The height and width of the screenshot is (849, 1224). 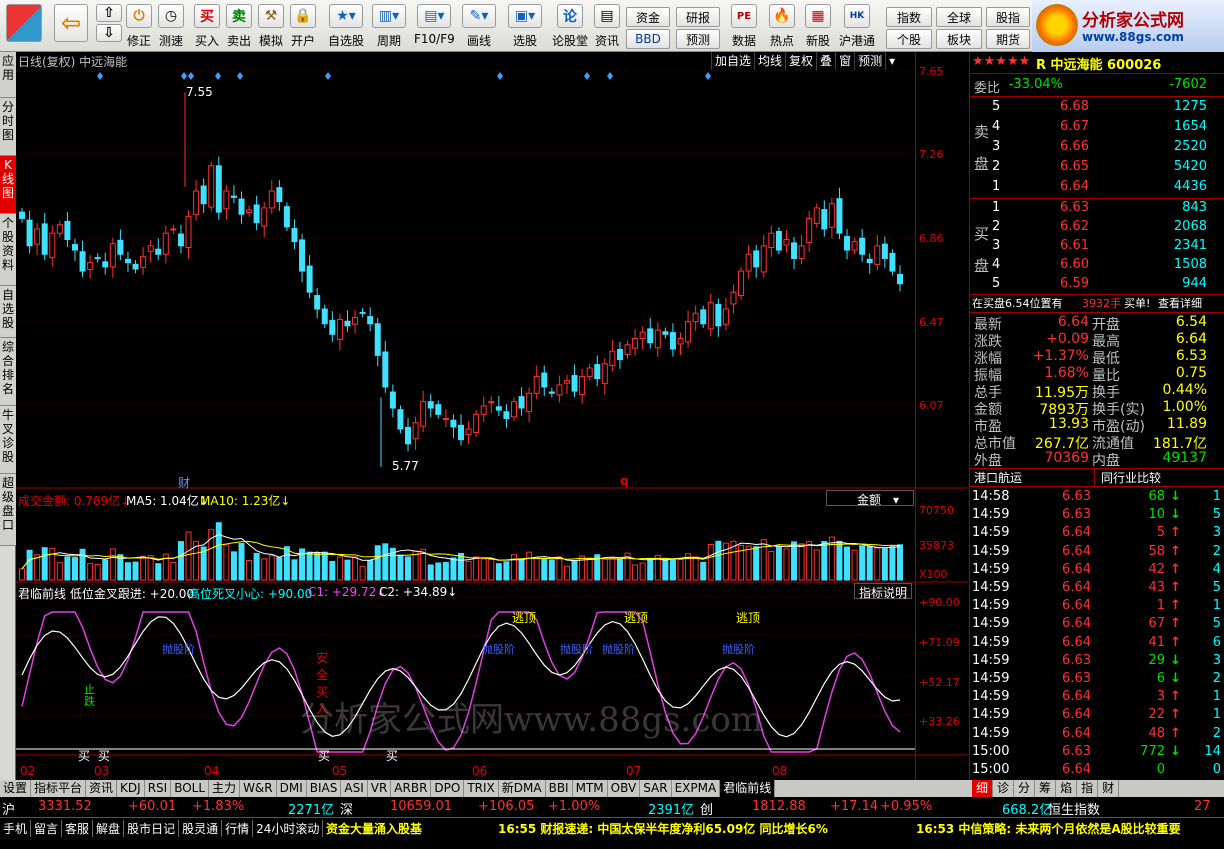 What do you see at coordinates (1025, 788) in the screenshot?
I see `panel-tab: 分` at bounding box center [1025, 788].